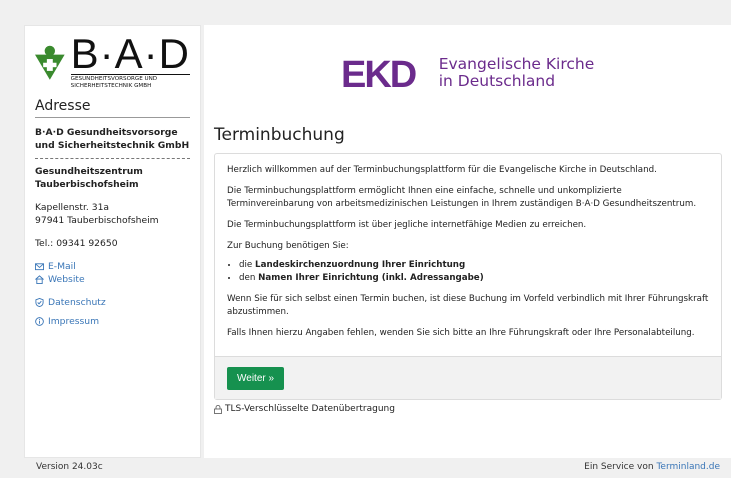  Describe the element at coordinates (130, 53) in the screenshot. I see `logo-letters: B·A·D` at that location.